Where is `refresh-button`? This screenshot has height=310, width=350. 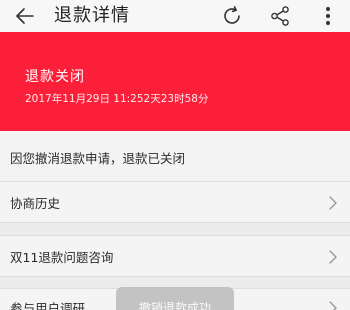
refresh-button is located at coordinates (232, 16).